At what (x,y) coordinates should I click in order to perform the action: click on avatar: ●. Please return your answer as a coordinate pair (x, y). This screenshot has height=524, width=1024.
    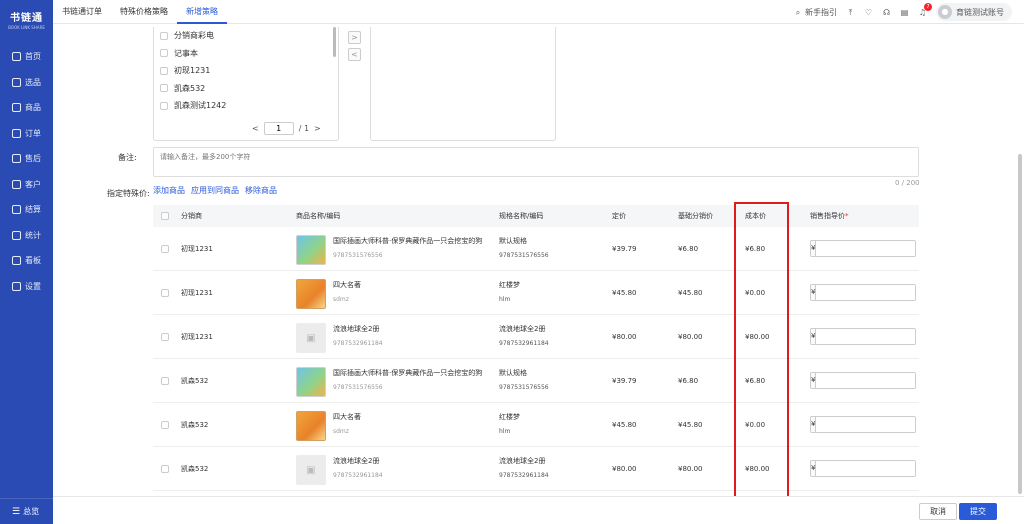
    Looking at the image, I should click on (945, 12).